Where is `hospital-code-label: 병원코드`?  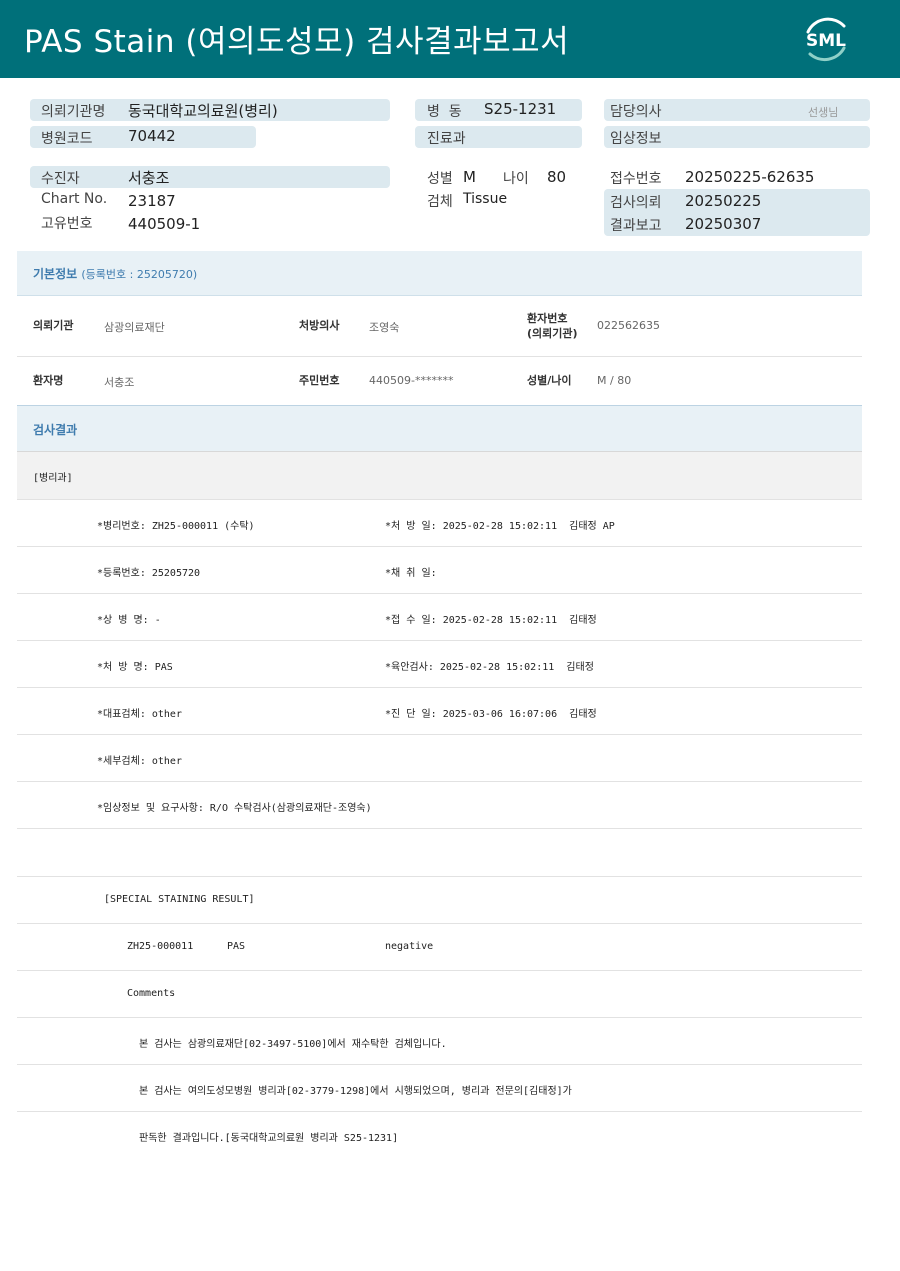 hospital-code-label: 병원코드 is located at coordinates (67, 139).